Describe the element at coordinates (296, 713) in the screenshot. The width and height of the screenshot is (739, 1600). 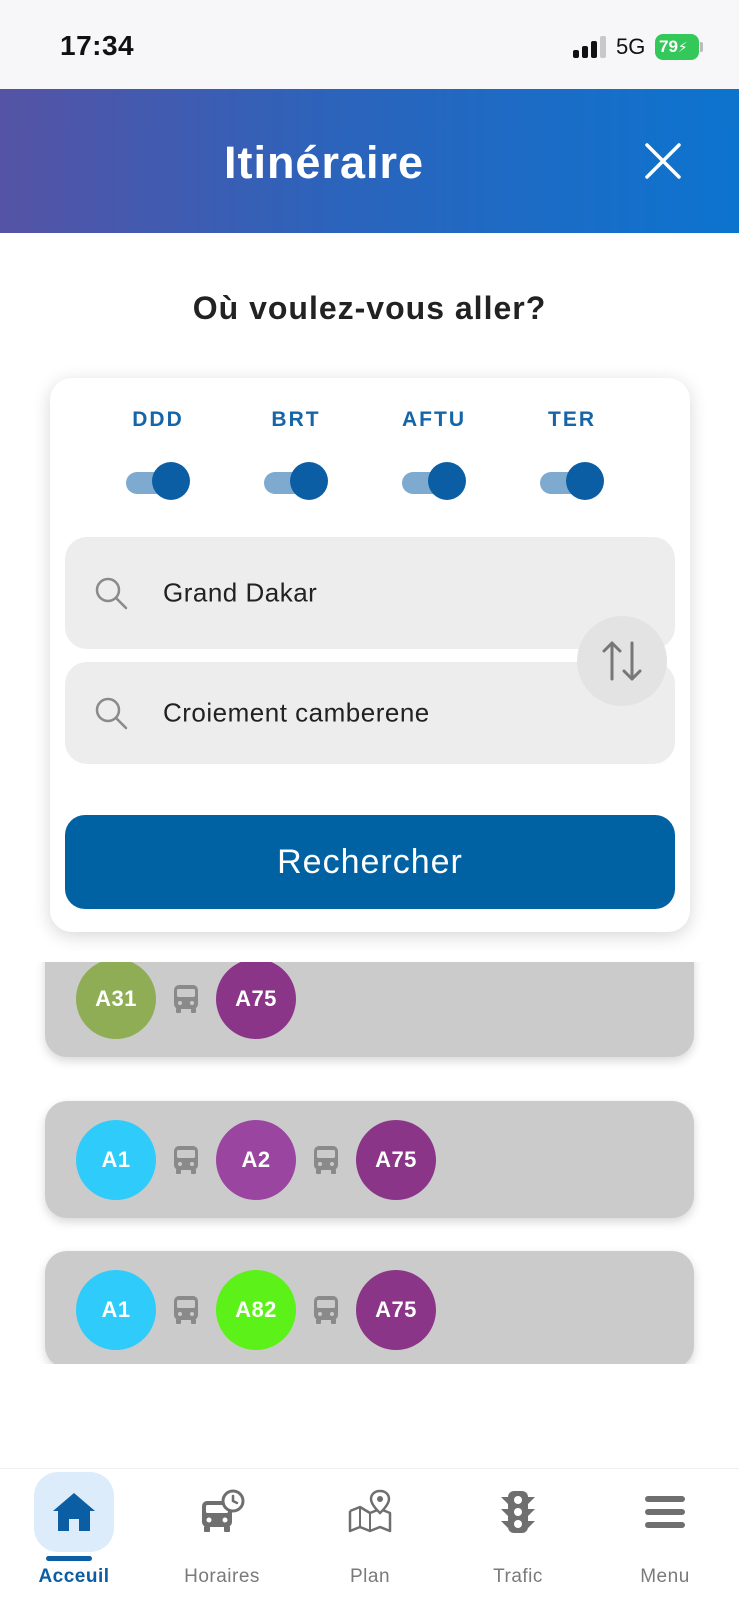
I see `destination-value: Croiement camberene` at that location.